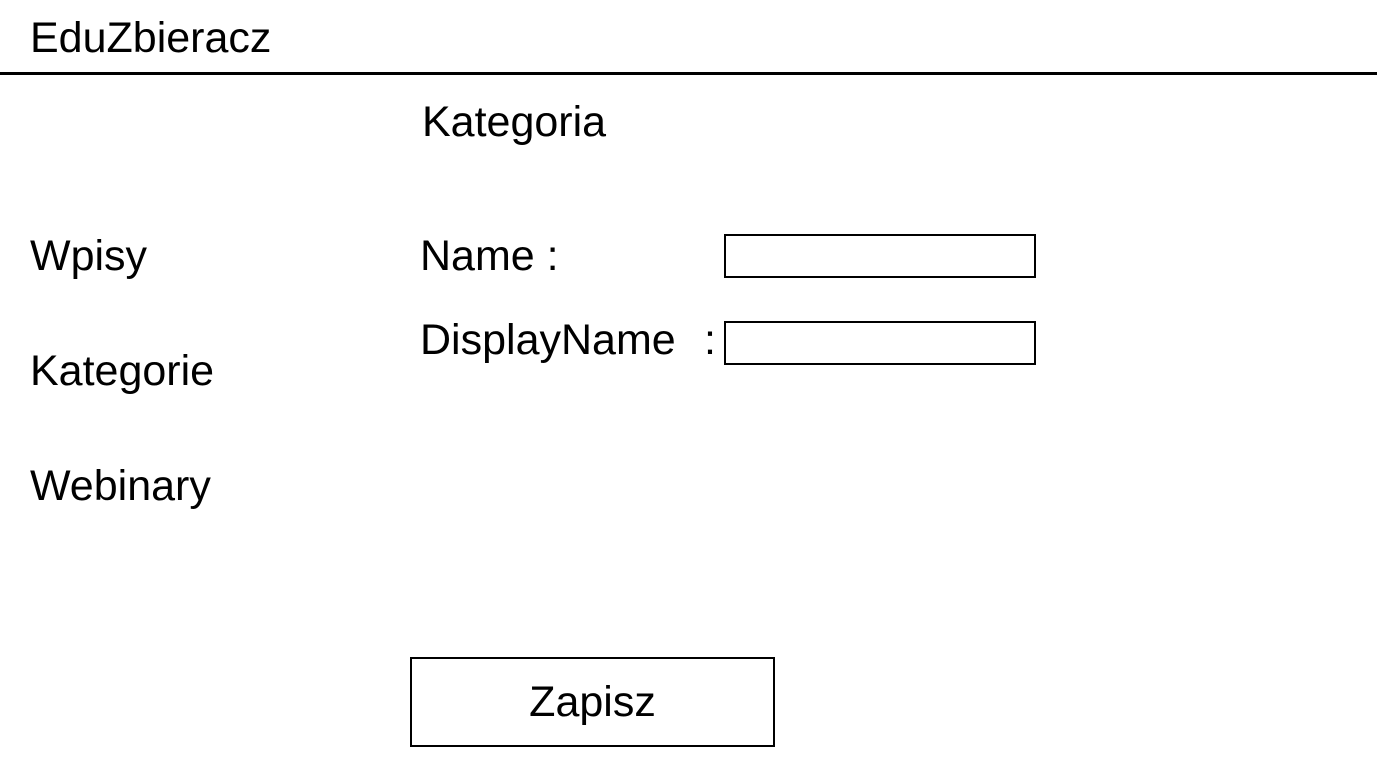 The image size is (1377, 773). I want to click on sidebar-item-wpisy: Wpisy, so click(88, 256).